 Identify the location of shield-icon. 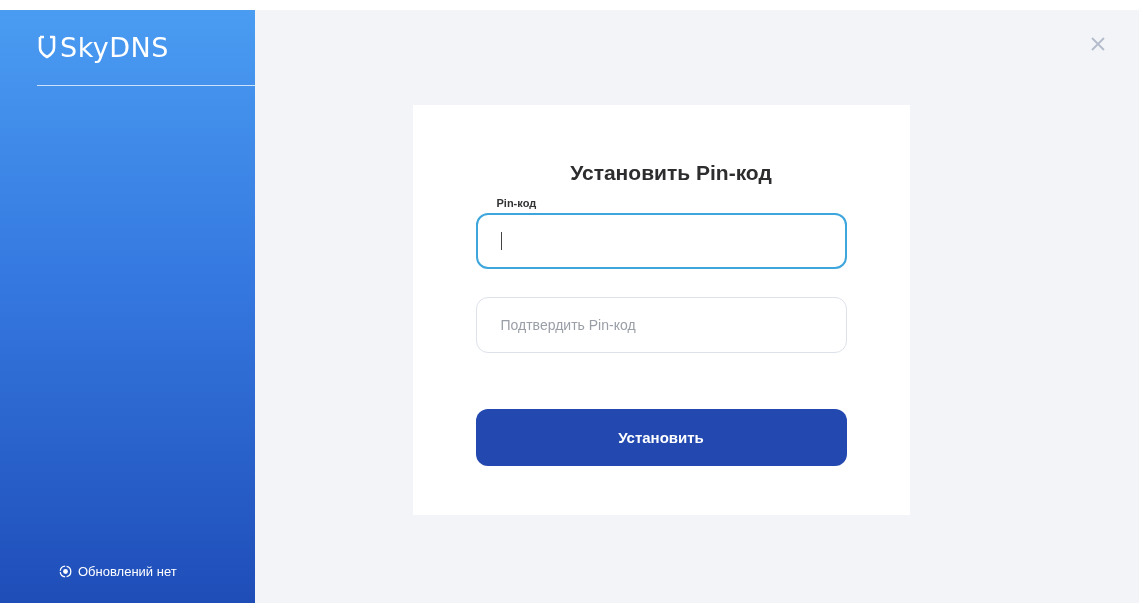
(47, 47).